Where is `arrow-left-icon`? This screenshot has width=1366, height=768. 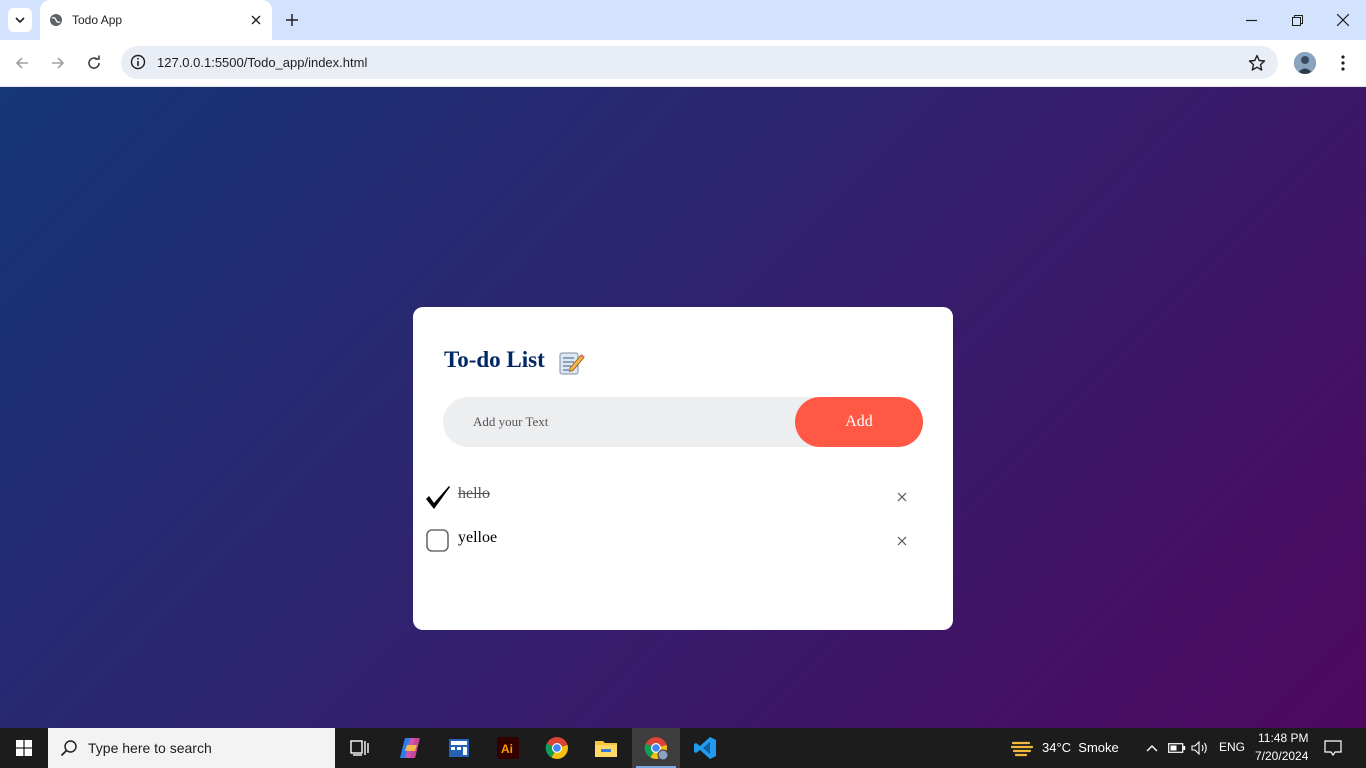 arrow-left-icon is located at coordinates (21, 63).